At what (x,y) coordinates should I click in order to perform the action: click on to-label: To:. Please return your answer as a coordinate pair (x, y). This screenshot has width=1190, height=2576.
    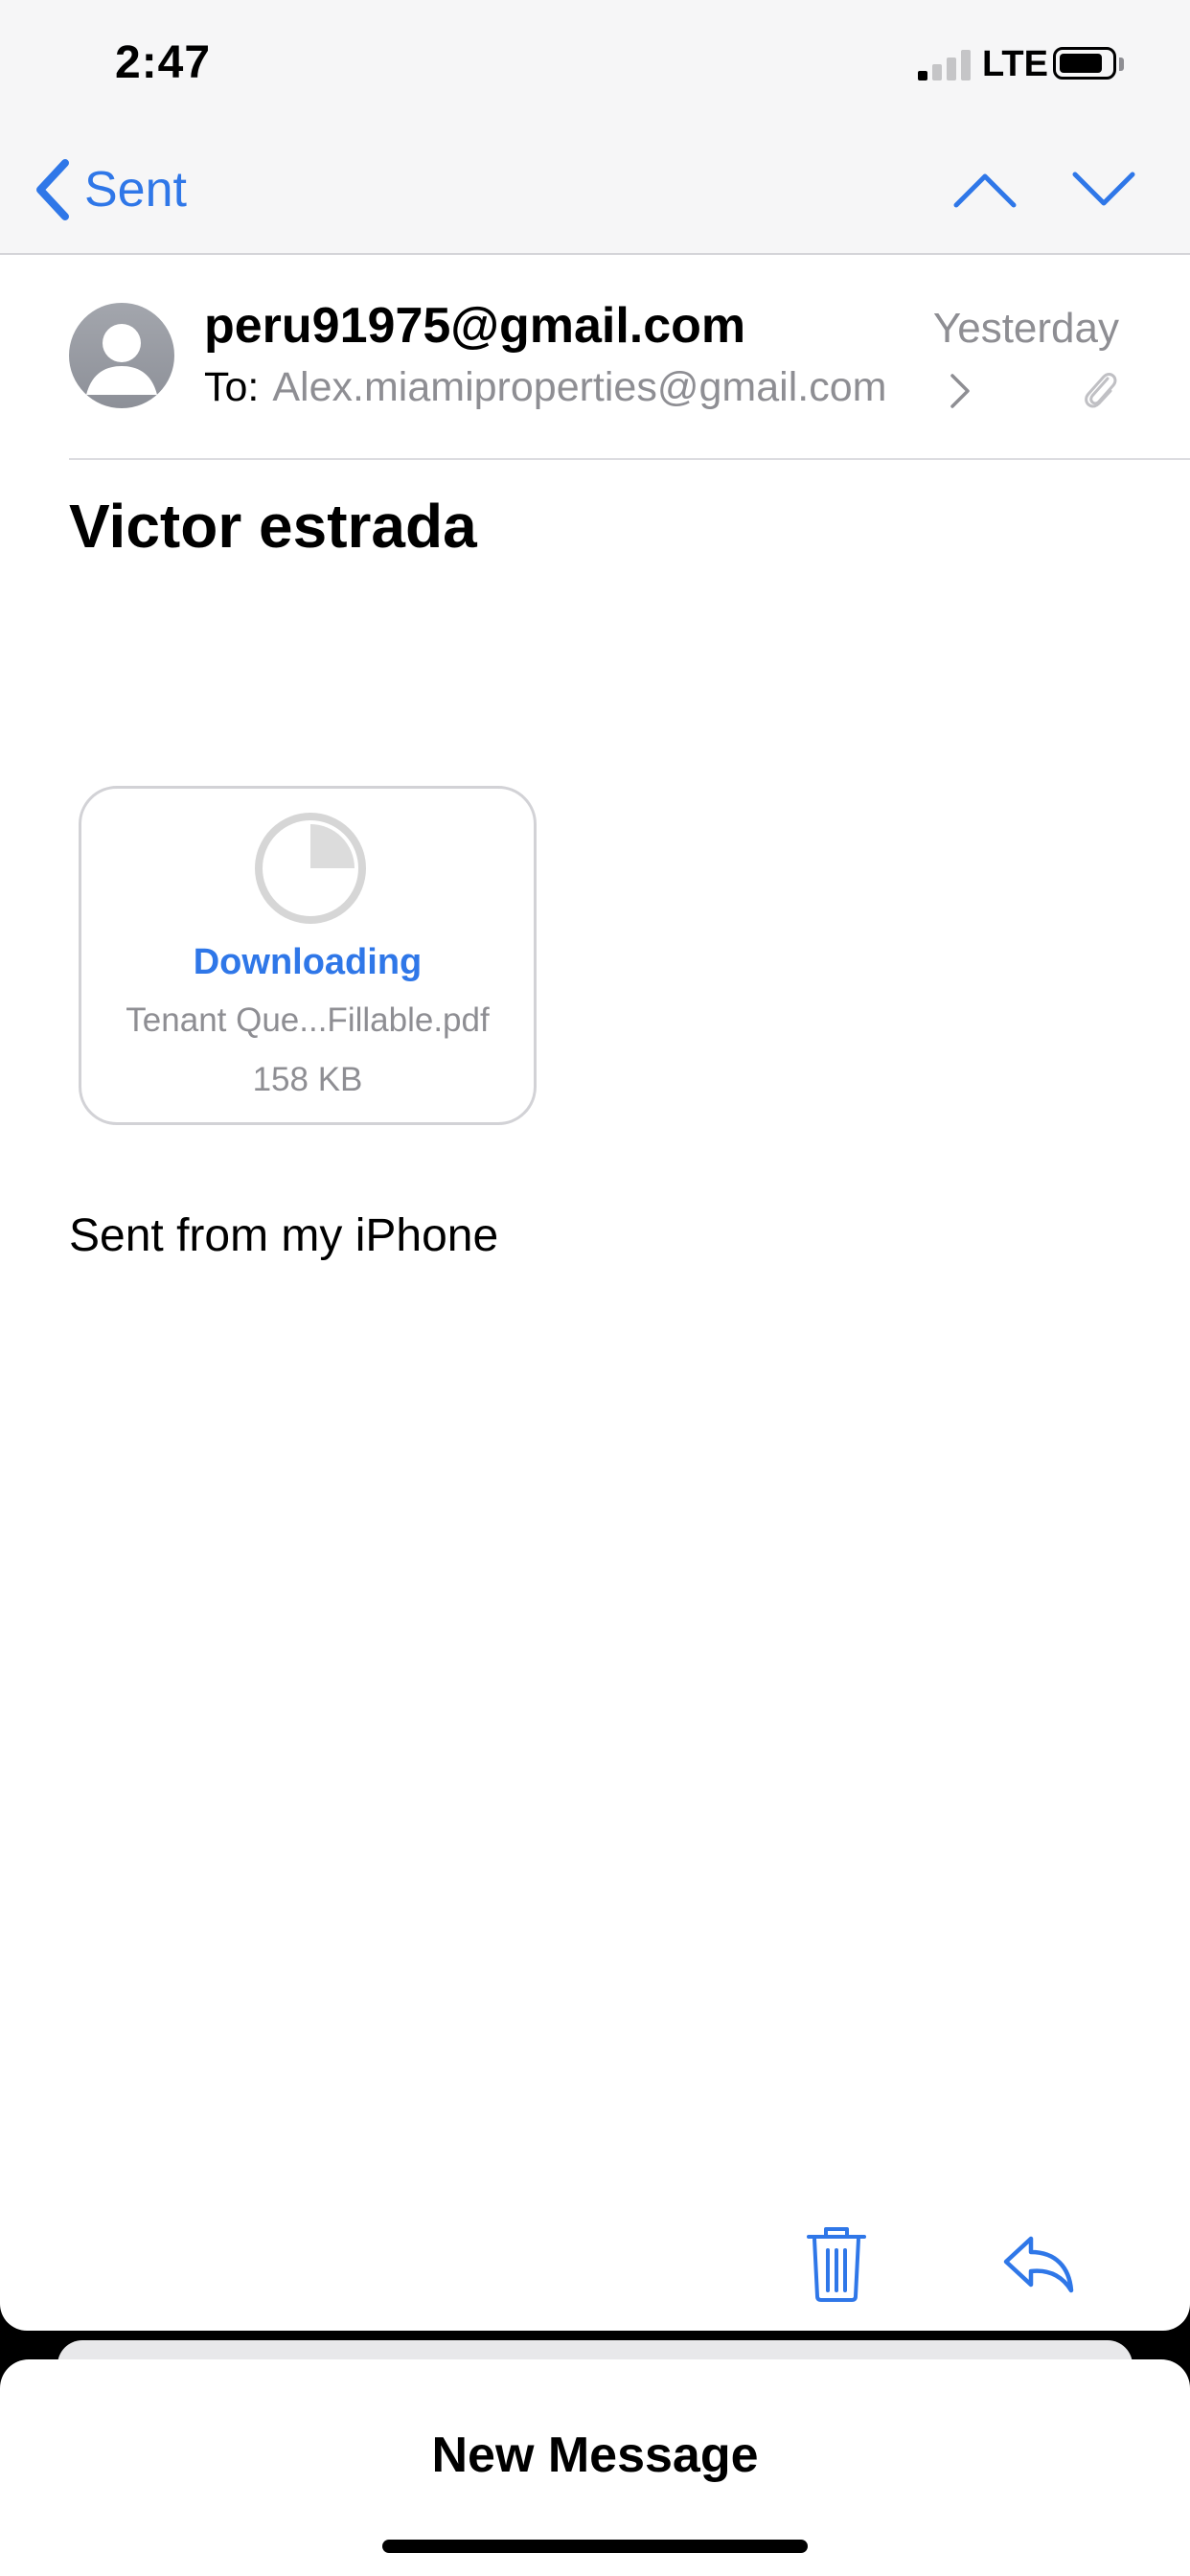
    Looking at the image, I should click on (232, 387).